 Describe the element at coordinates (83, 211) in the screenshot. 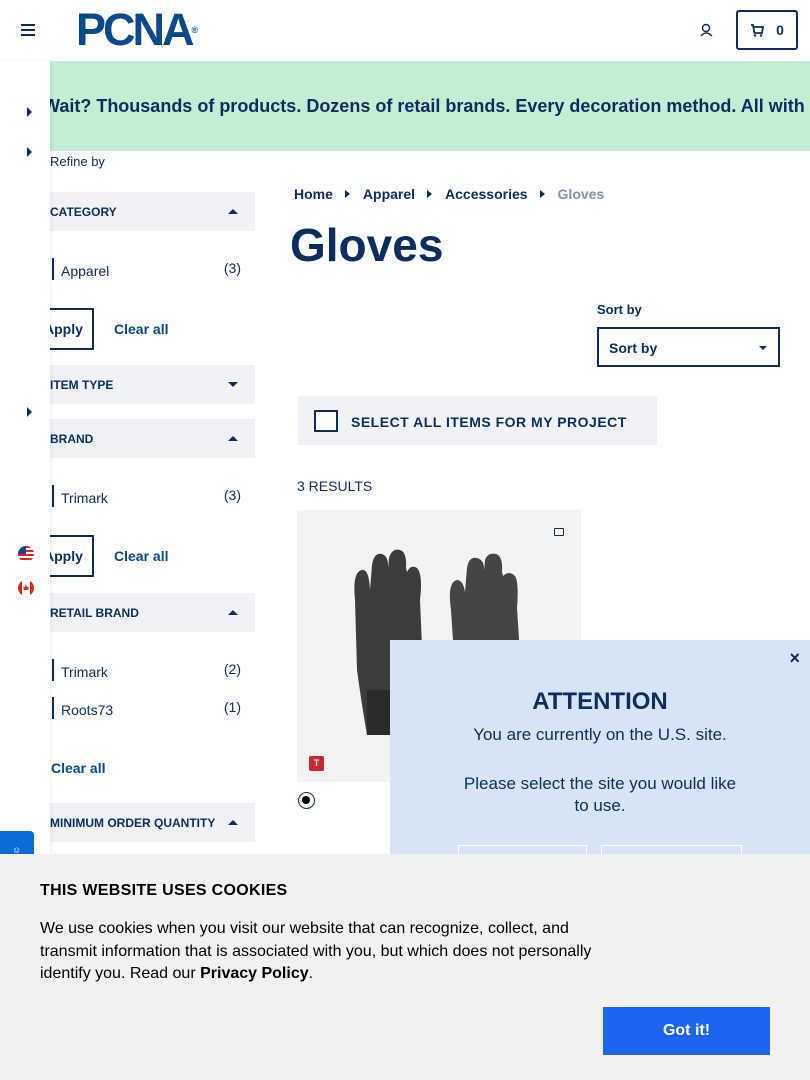

I see `facet-title: Category` at that location.